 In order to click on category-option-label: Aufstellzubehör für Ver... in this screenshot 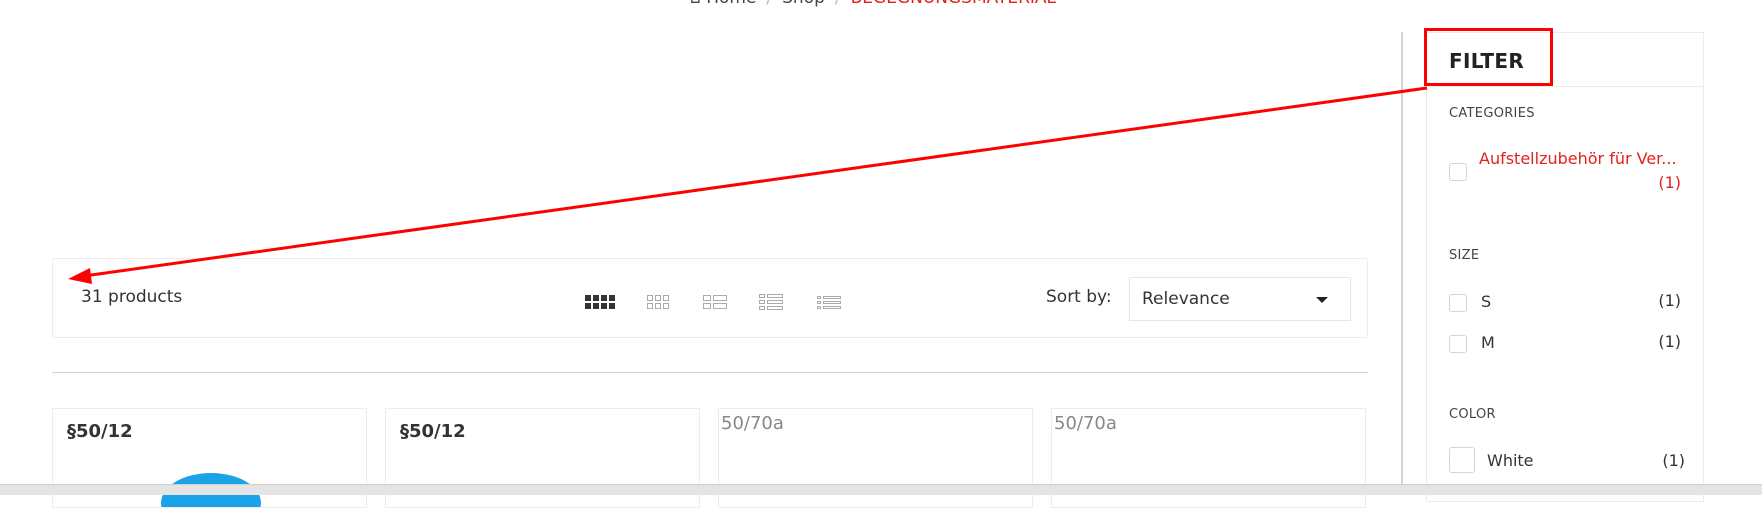, I will do `click(1579, 158)`.